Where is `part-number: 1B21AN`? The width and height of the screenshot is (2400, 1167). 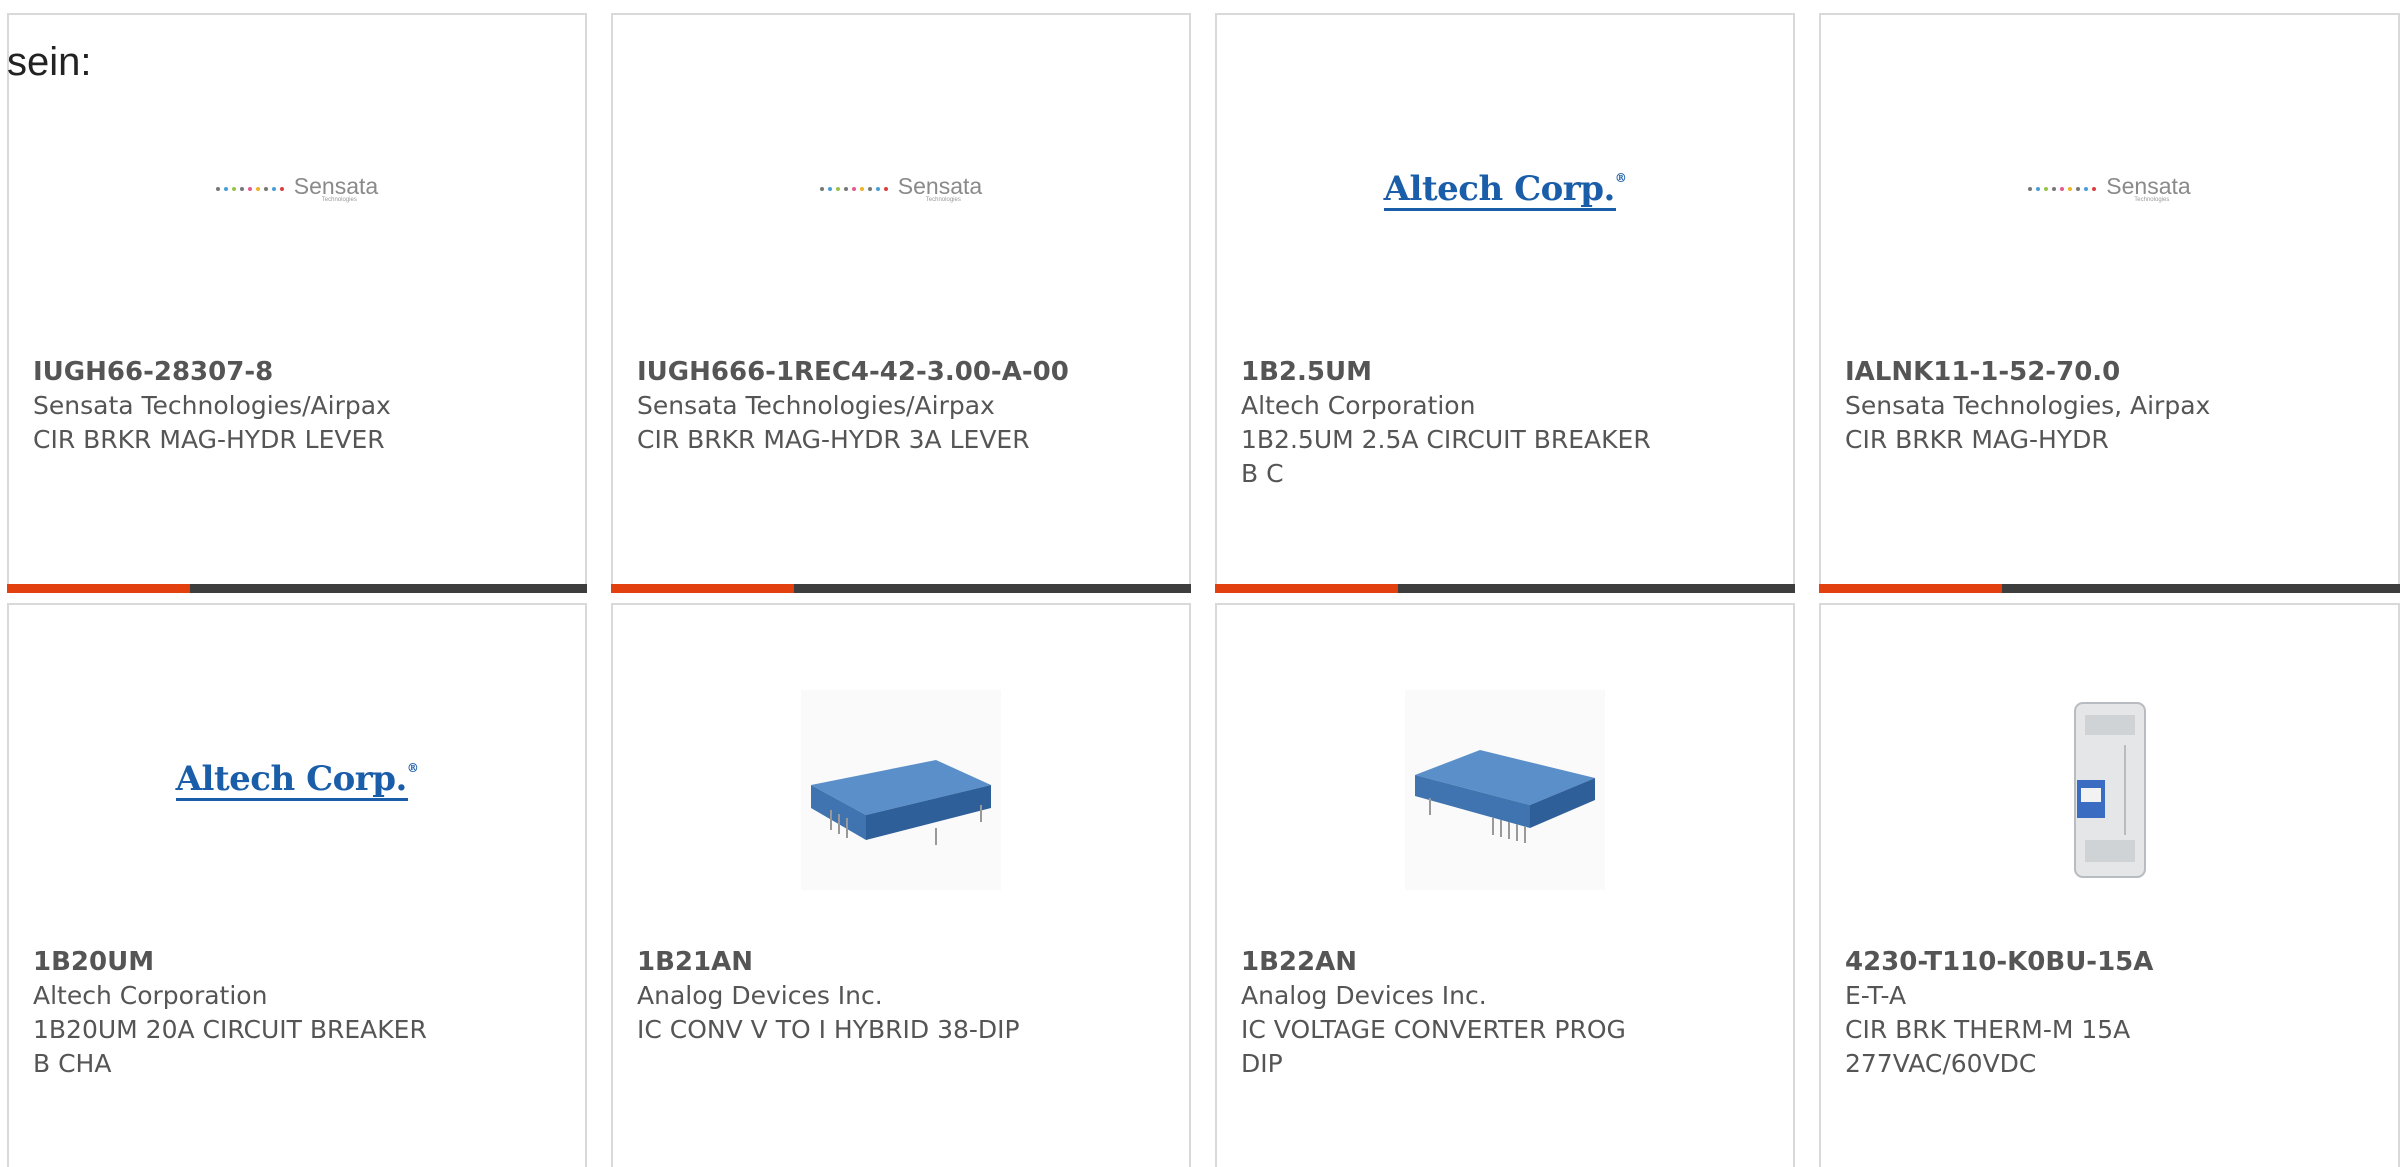
part-number: 1B21AN is located at coordinates (901, 962).